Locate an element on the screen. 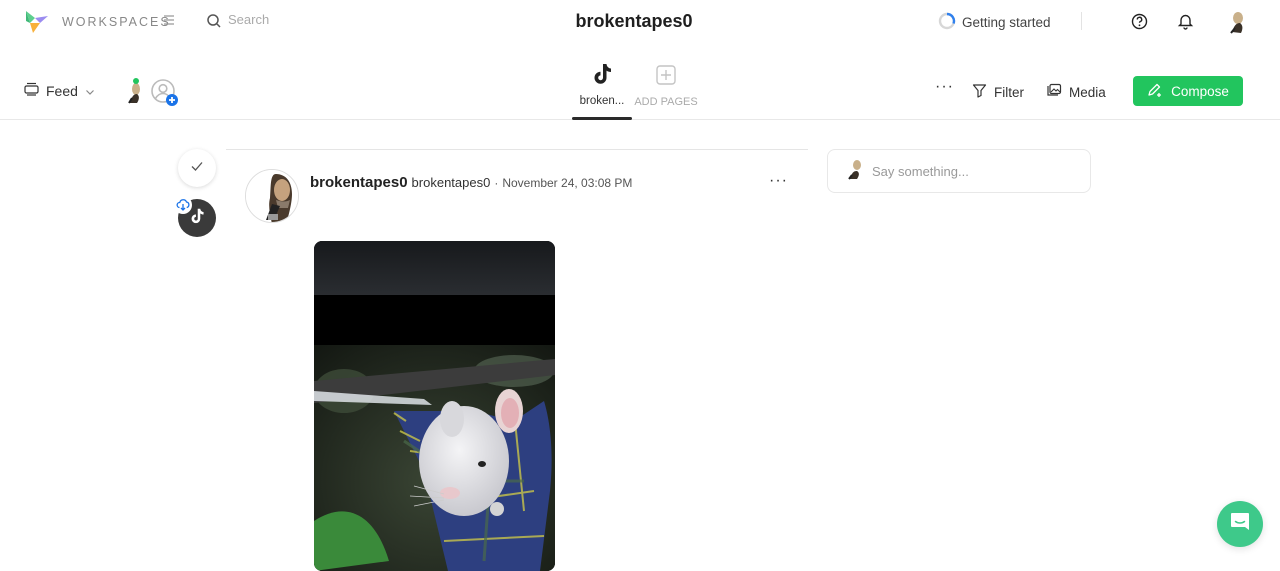 The image size is (1280, 571). support-chat-button is located at coordinates (1240, 524).